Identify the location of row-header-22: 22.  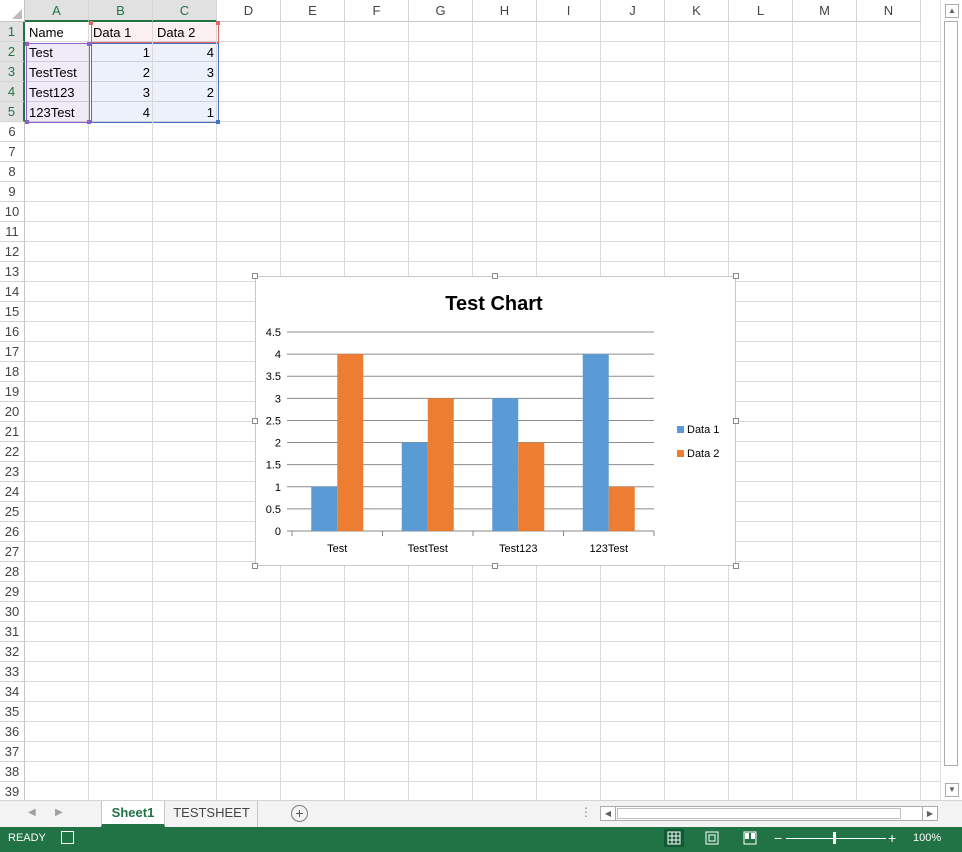
(12, 452).